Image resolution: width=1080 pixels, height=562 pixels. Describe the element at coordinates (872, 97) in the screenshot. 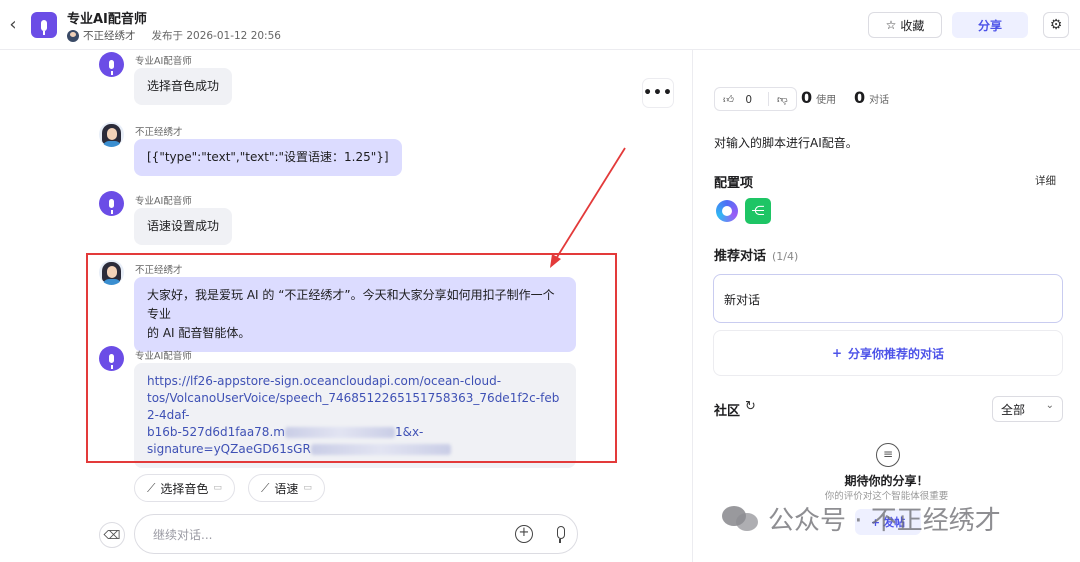

I see `dialogs-stat: 0 对话` at that location.